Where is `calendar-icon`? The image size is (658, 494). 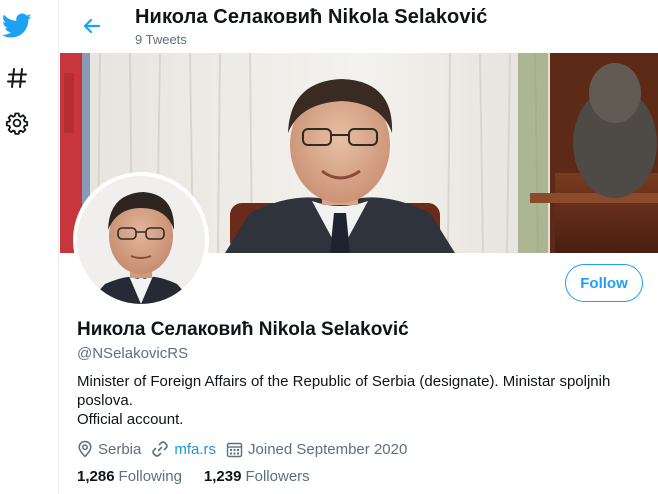
calendar-icon is located at coordinates (234, 449).